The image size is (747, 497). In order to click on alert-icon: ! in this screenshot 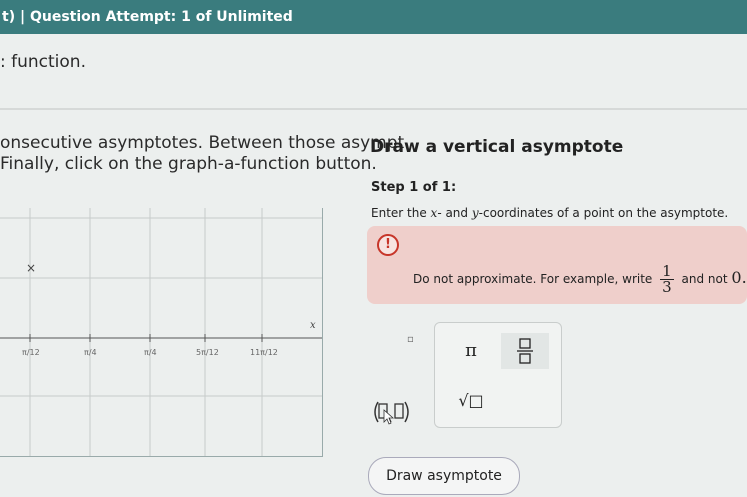, I will do `click(388, 245)`.